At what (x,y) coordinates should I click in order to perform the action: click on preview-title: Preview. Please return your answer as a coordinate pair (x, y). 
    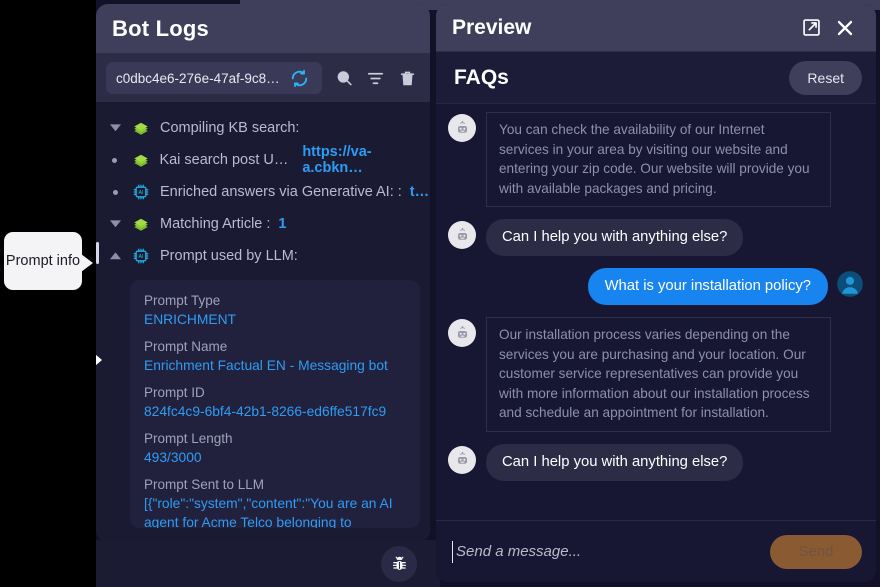
    Looking at the image, I should click on (492, 27).